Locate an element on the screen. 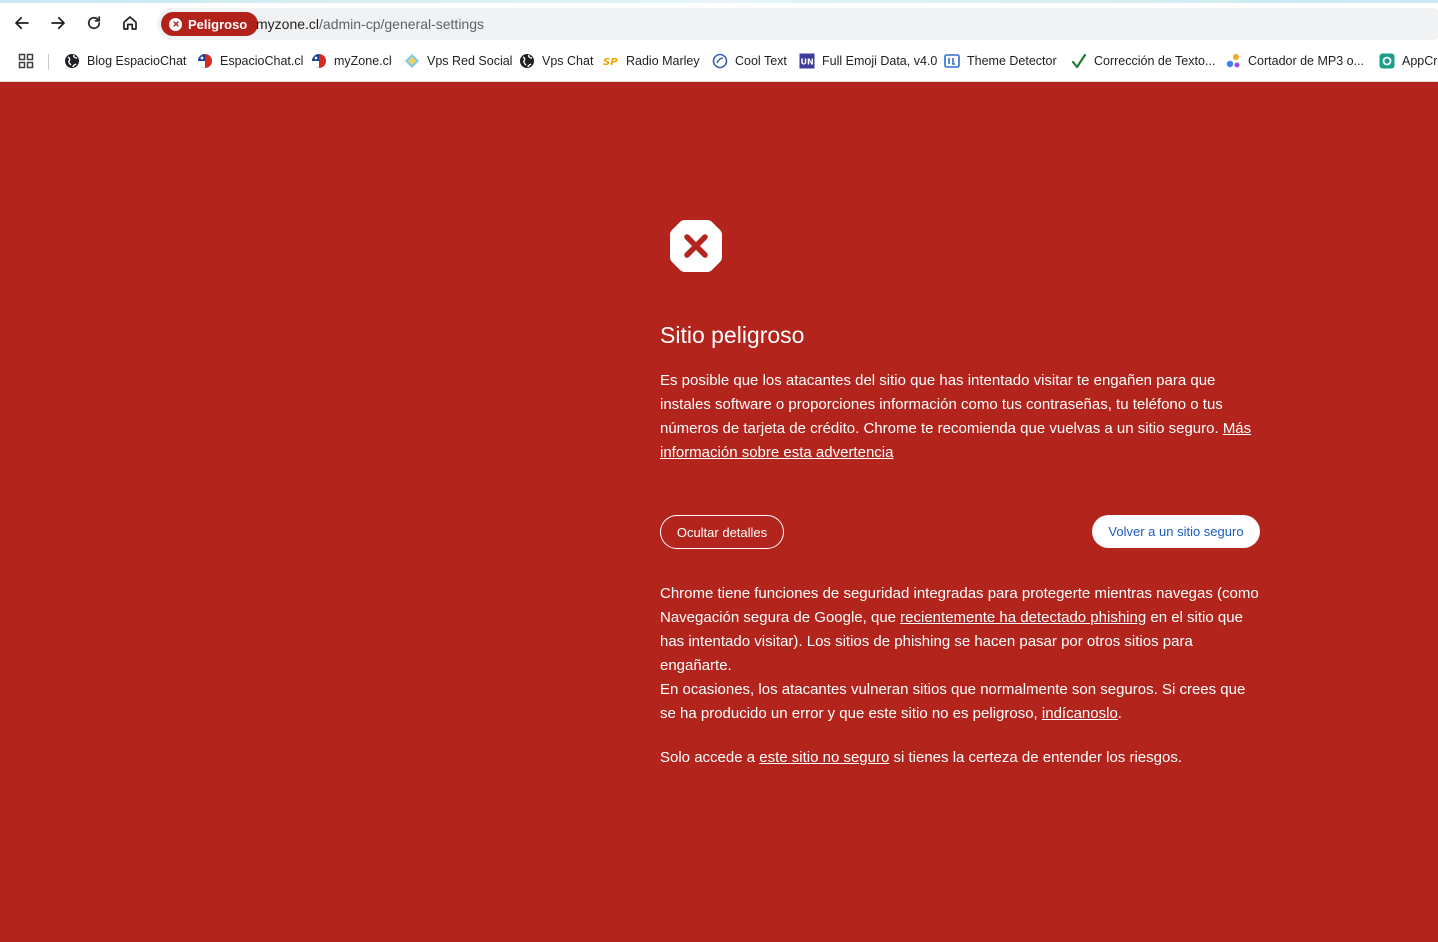 The width and height of the screenshot is (1438, 942). unicode-logo-icon: UN is located at coordinates (807, 61).